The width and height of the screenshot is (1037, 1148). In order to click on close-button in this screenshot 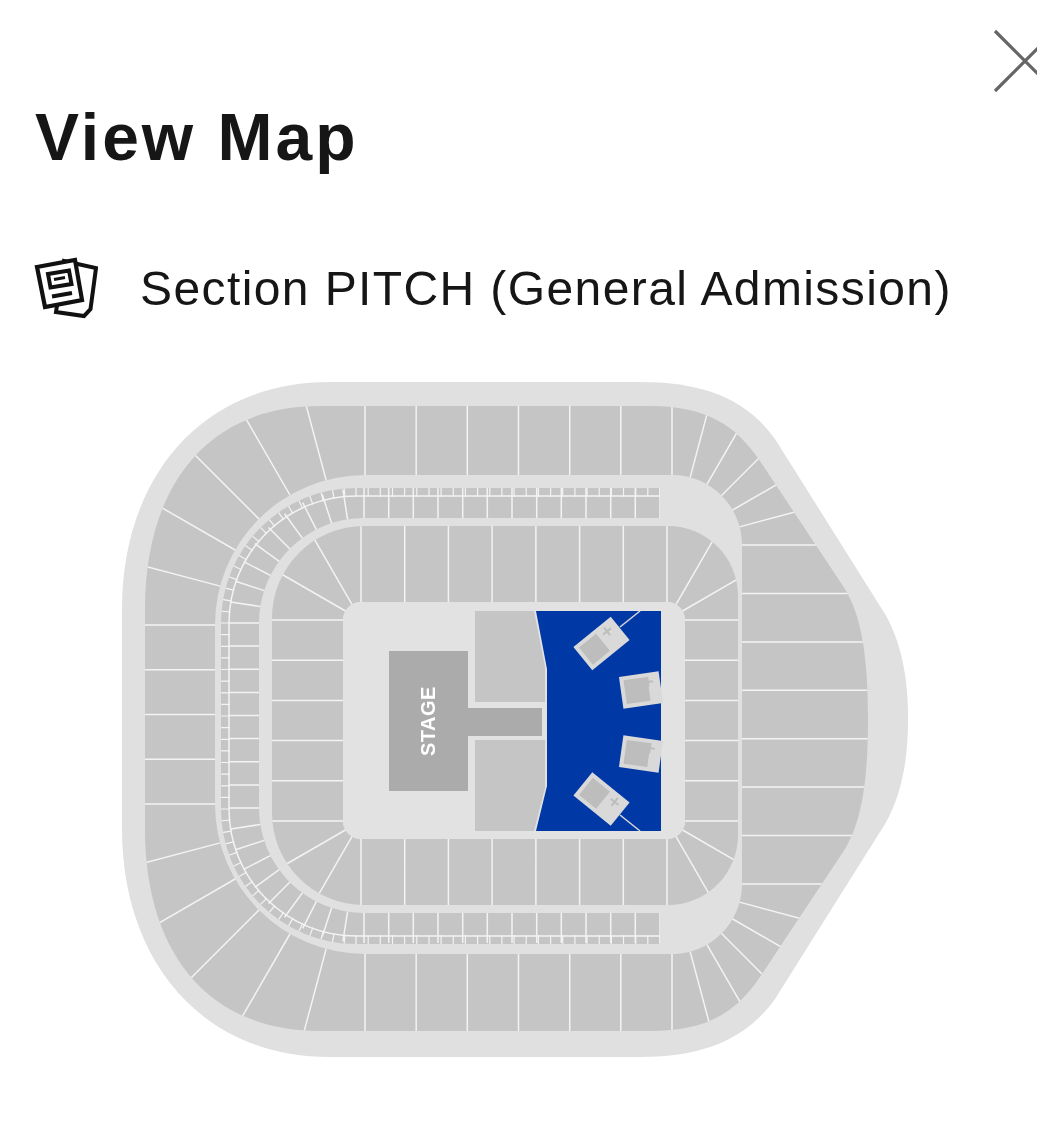, I will do `click(1015, 61)`.